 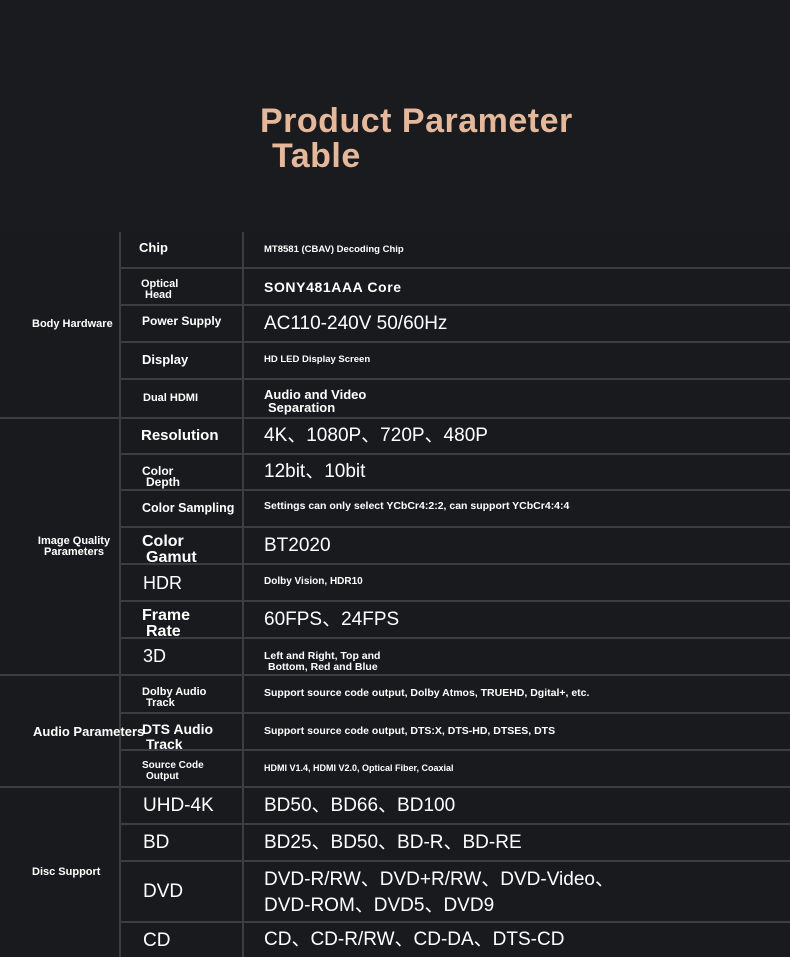 I want to click on row-key: Chip, so click(x=153, y=247).